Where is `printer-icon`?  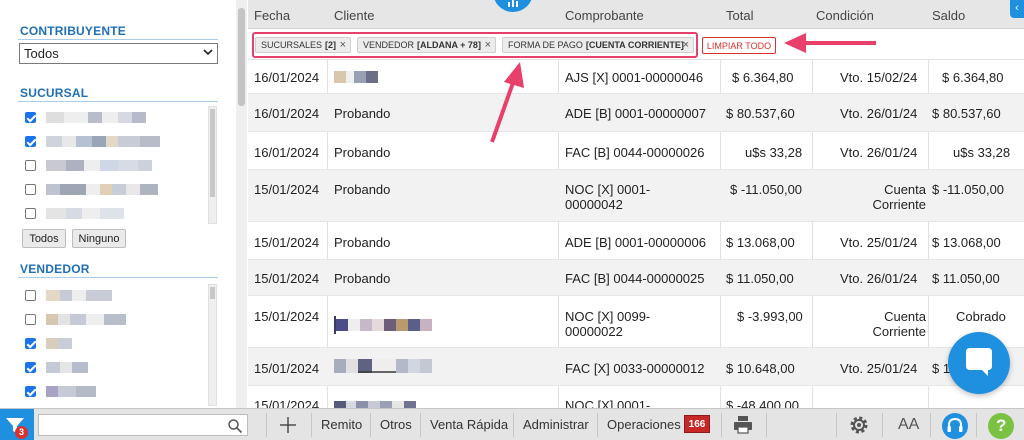
printer-icon is located at coordinates (743, 425).